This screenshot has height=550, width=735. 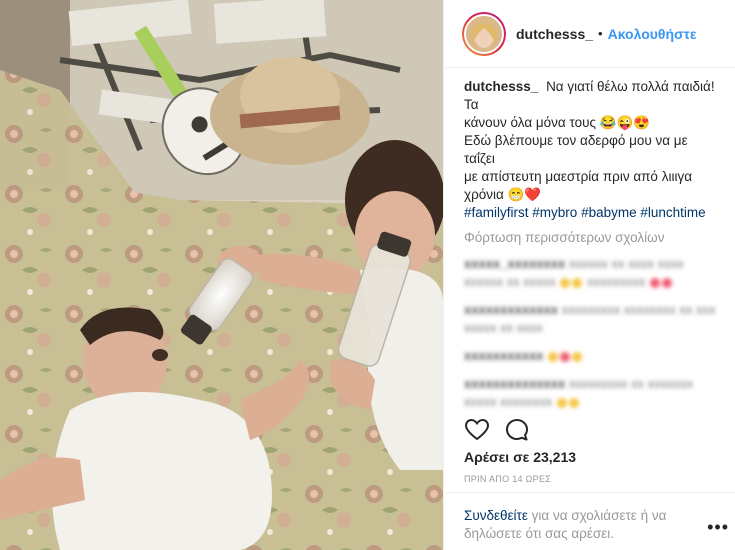 I want to click on caption-username: dutchesss_, so click(x=501, y=86).